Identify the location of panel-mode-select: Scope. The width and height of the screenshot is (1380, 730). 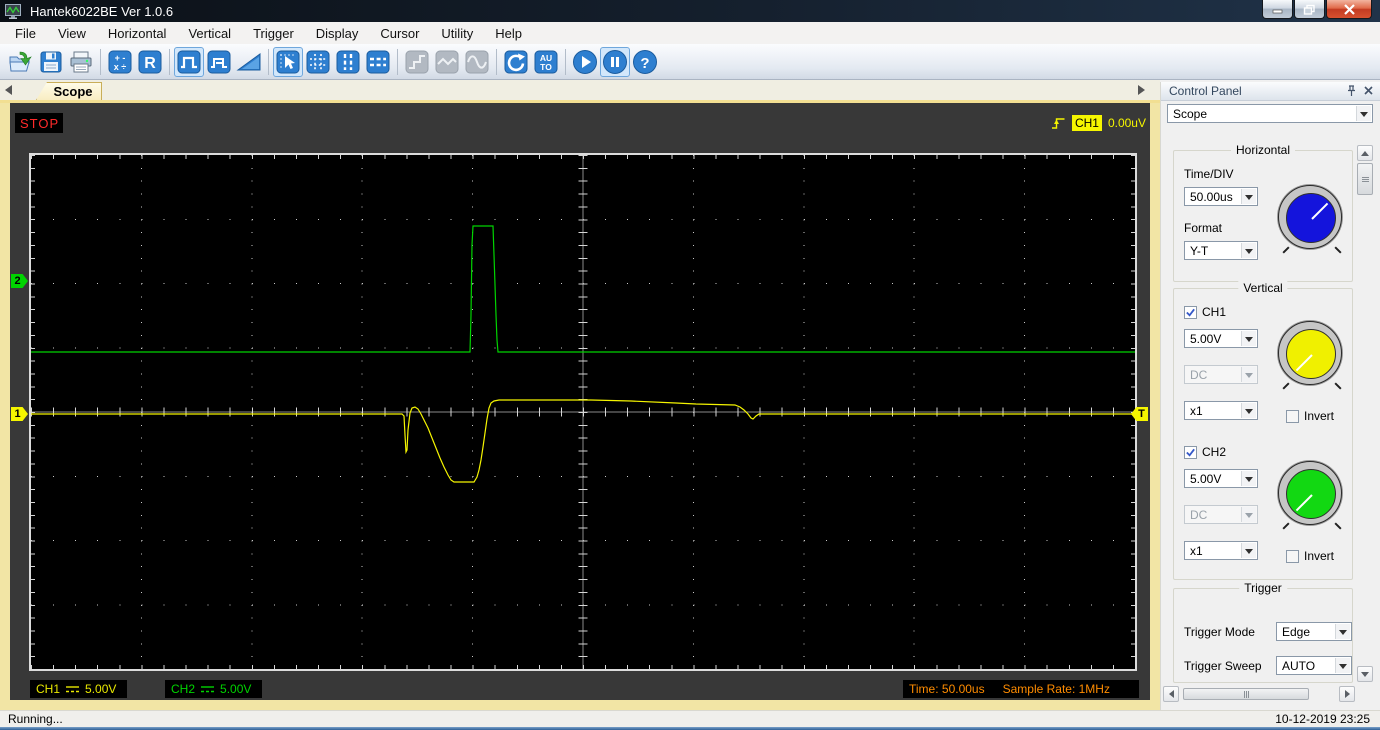
(1270, 113).